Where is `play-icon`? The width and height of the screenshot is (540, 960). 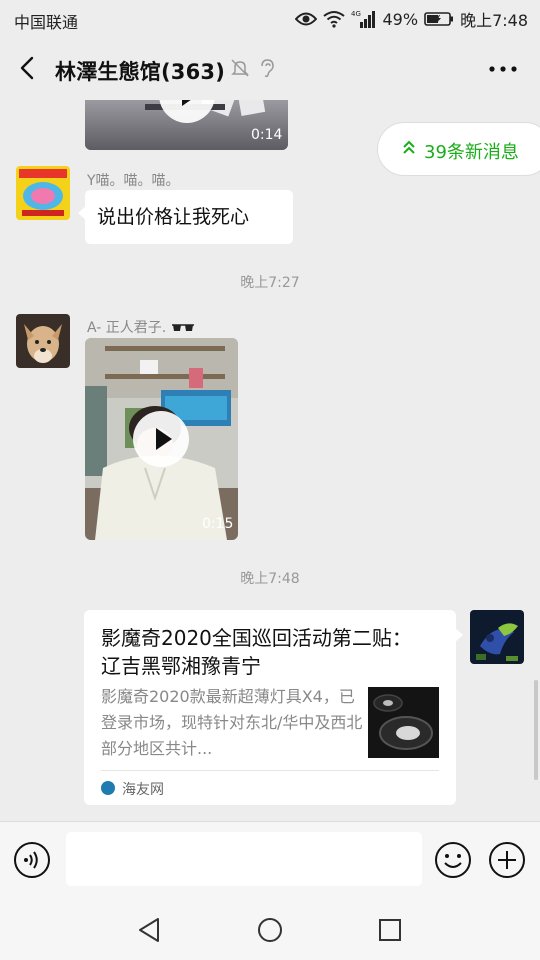 play-icon is located at coordinates (161, 439).